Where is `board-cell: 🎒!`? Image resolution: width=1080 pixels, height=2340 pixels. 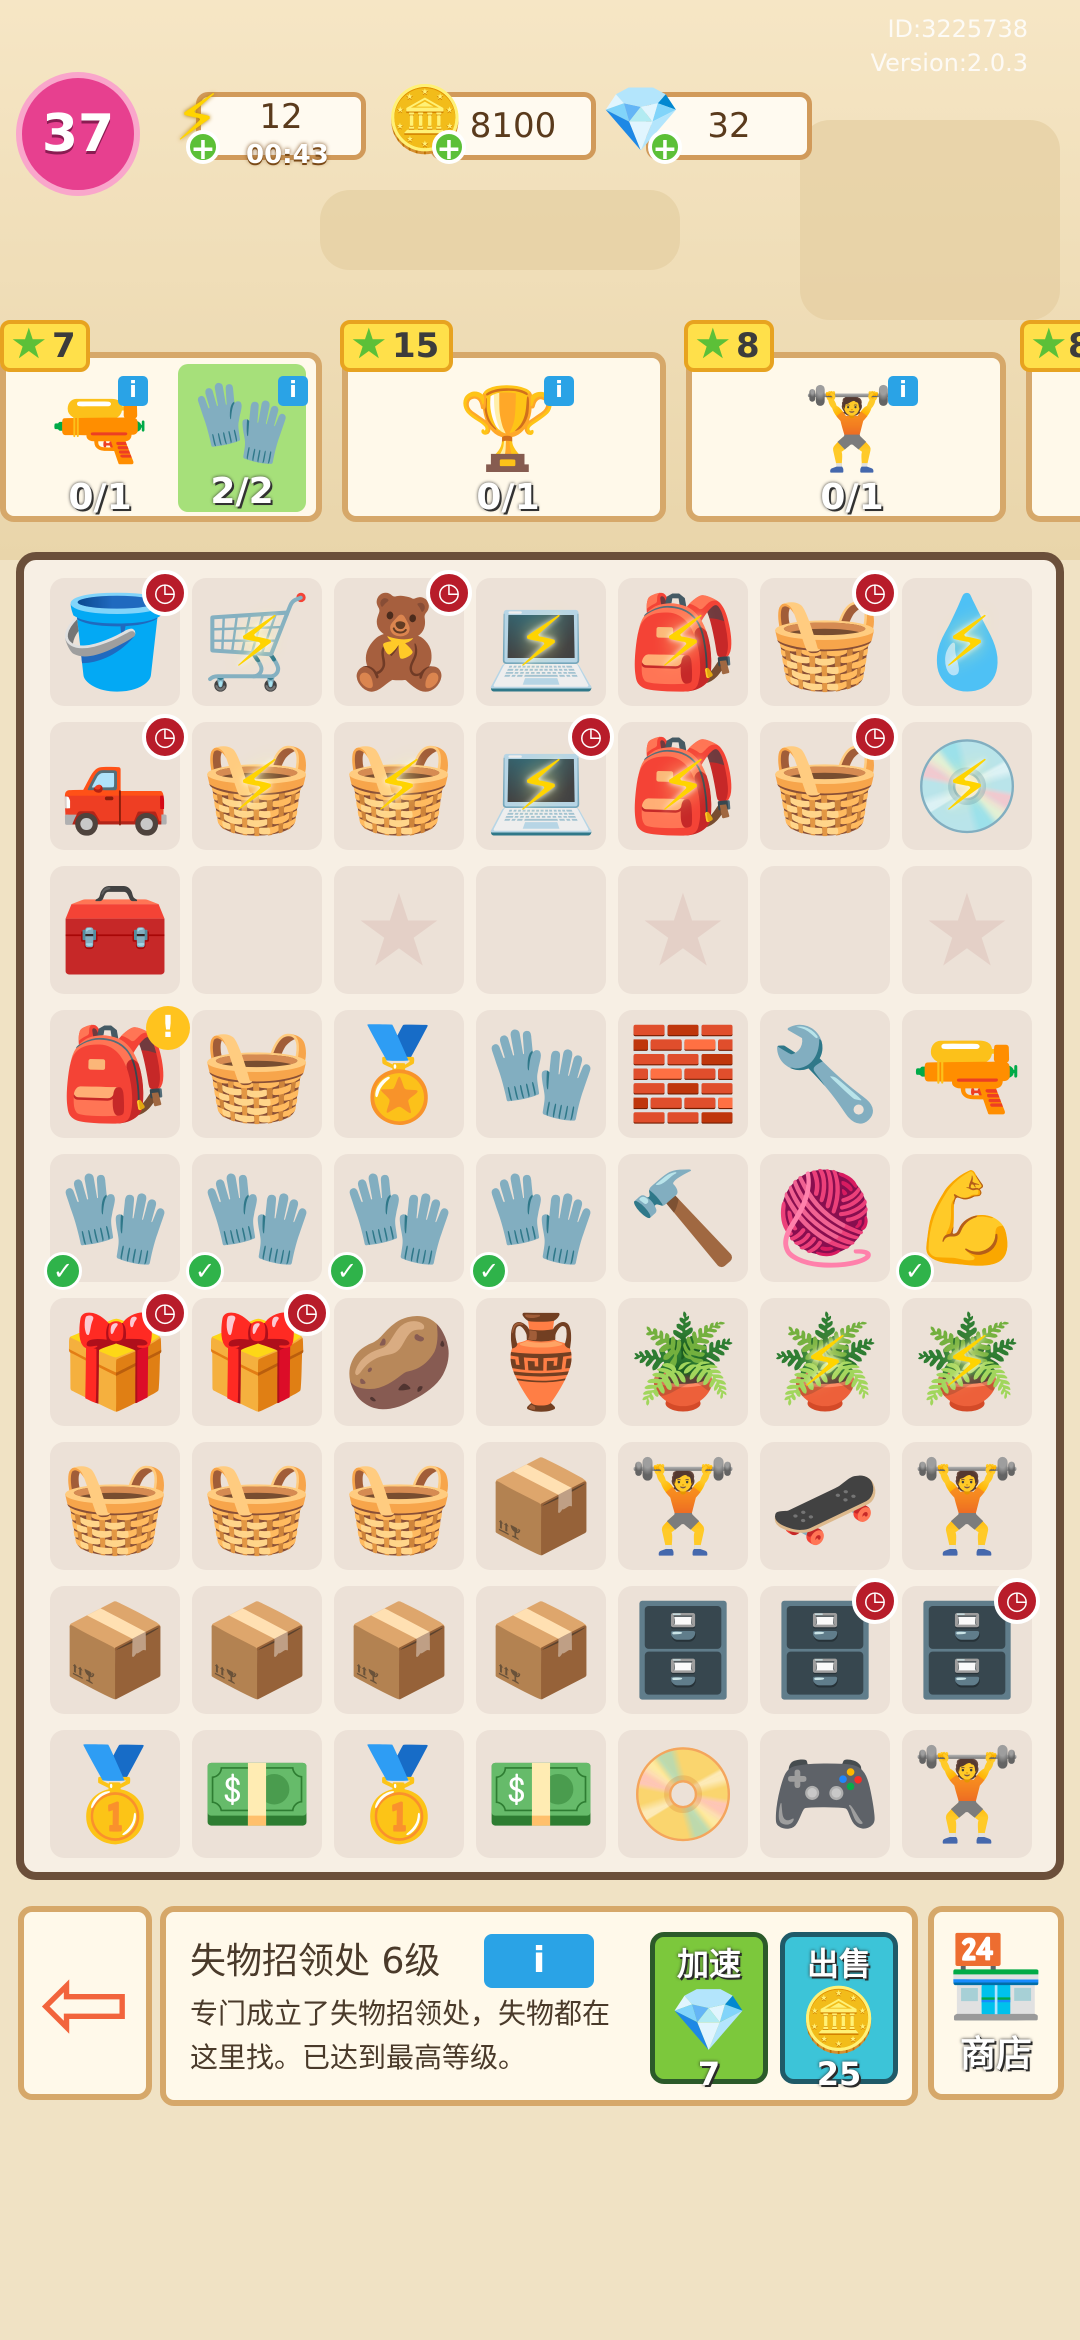 board-cell: 🎒! is located at coordinates (120, 1072).